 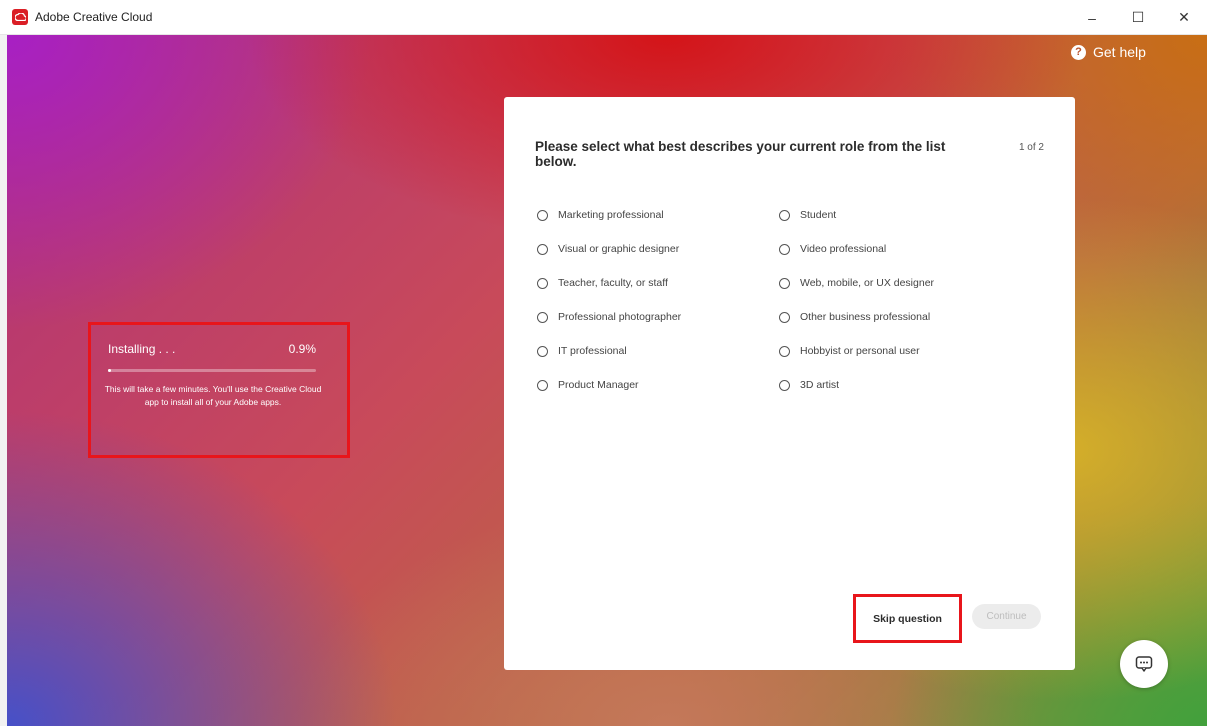 I want to click on role-option-label: Teacher, faculty, or staff, so click(x=613, y=283).